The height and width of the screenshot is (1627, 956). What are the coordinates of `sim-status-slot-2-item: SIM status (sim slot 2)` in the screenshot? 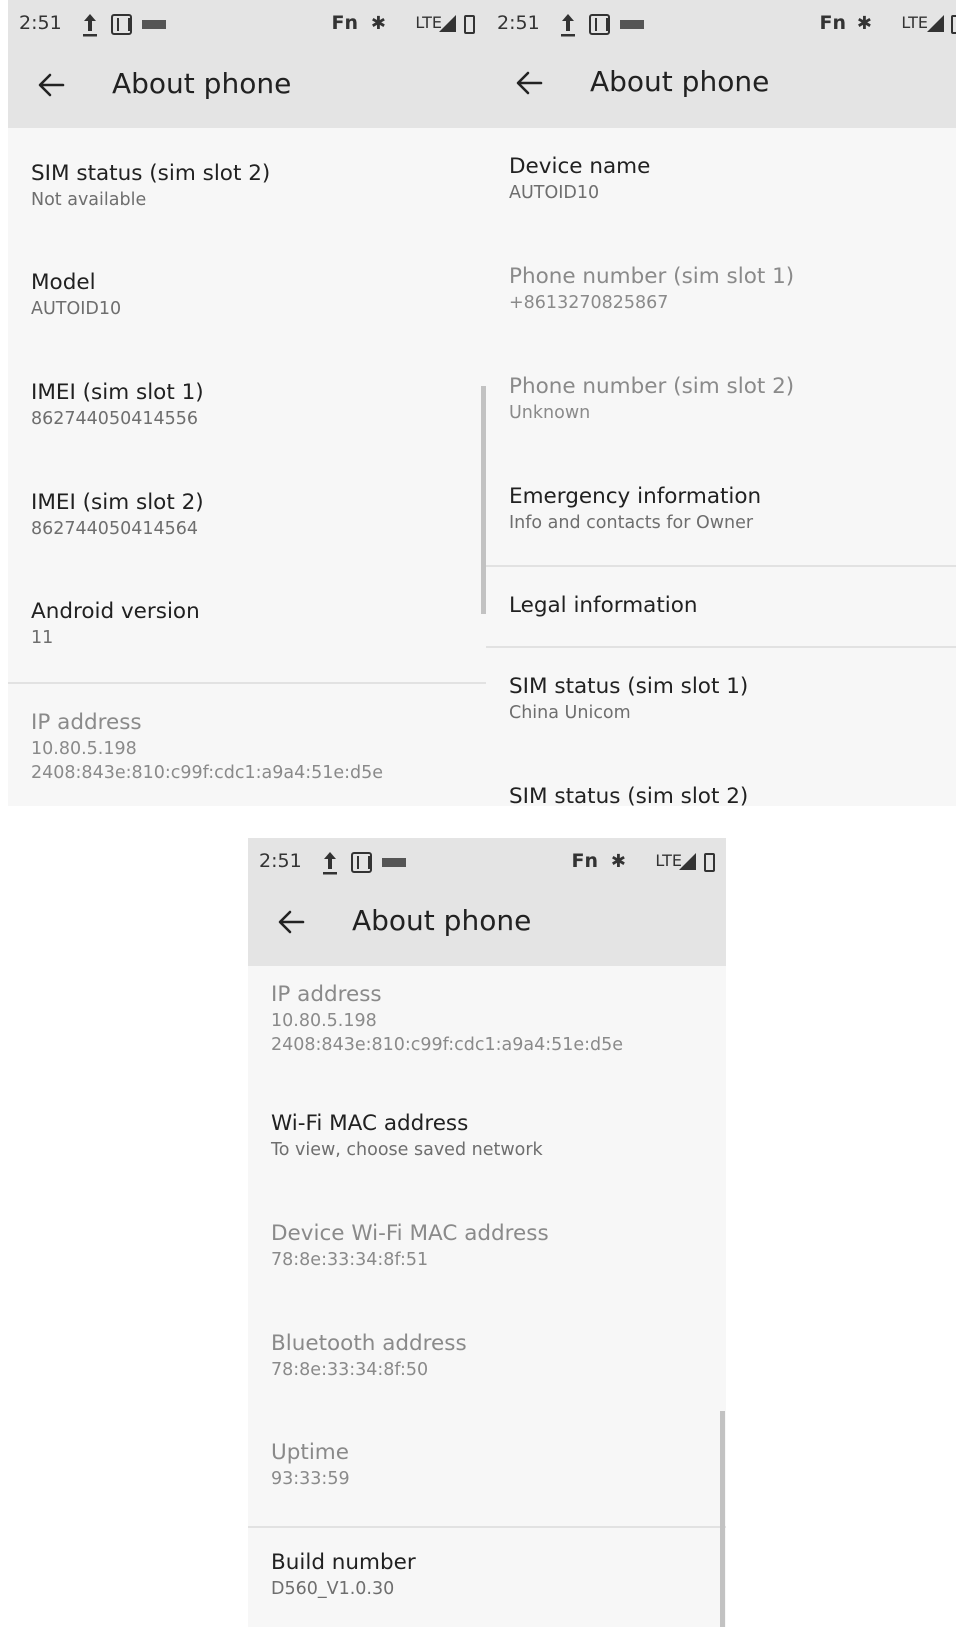 It's located at (724, 794).